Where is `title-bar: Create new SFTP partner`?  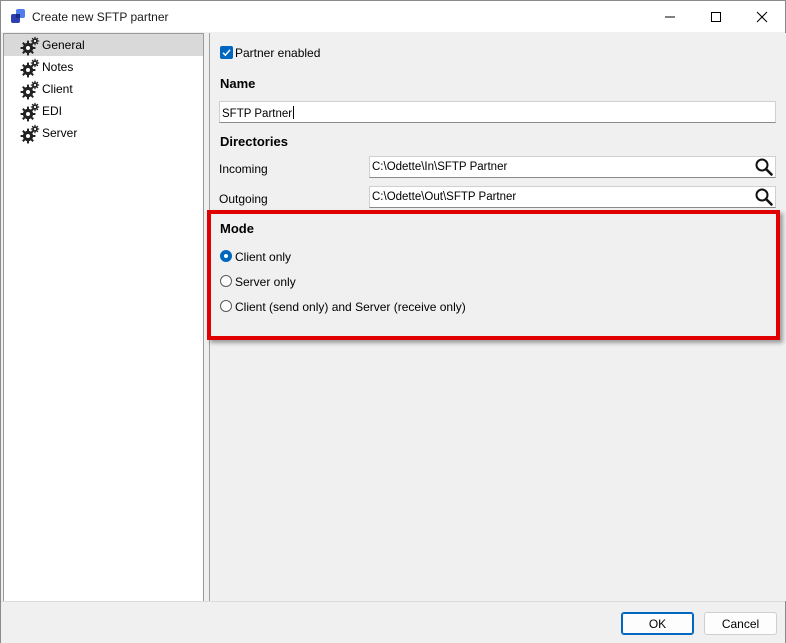 title-bar: Create new SFTP partner is located at coordinates (393, 16).